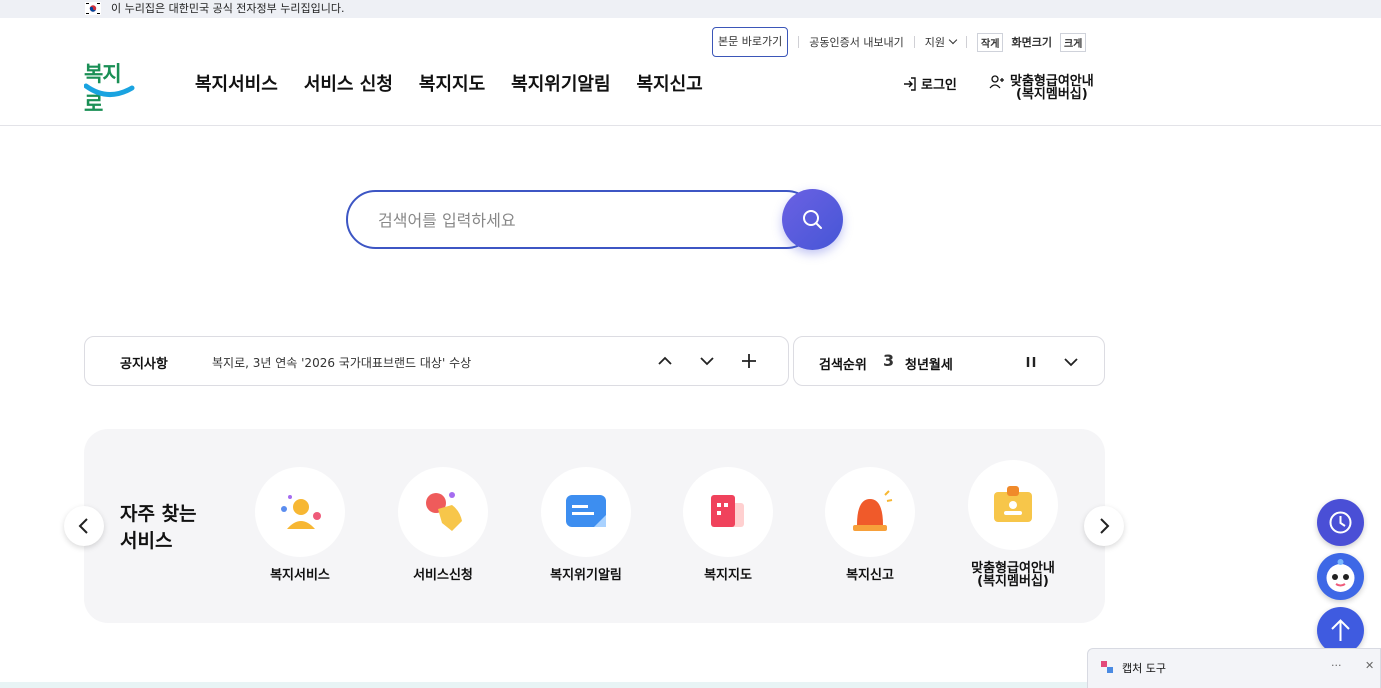 This screenshot has width=1381, height=688. What do you see at coordinates (109, 90) in the screenshot?
I see `logo-smile-icon` at bounding box center [109, 90].